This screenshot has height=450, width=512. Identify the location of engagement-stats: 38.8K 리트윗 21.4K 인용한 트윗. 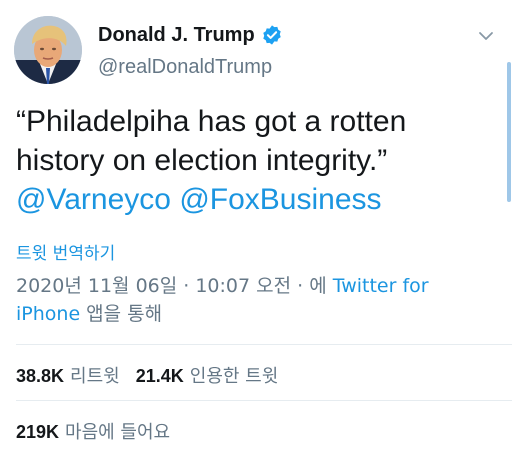
(155, 375).